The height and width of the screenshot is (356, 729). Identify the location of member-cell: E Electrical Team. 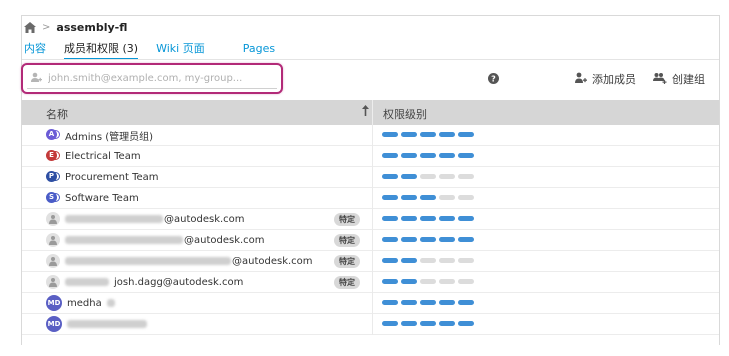
(93, 156).